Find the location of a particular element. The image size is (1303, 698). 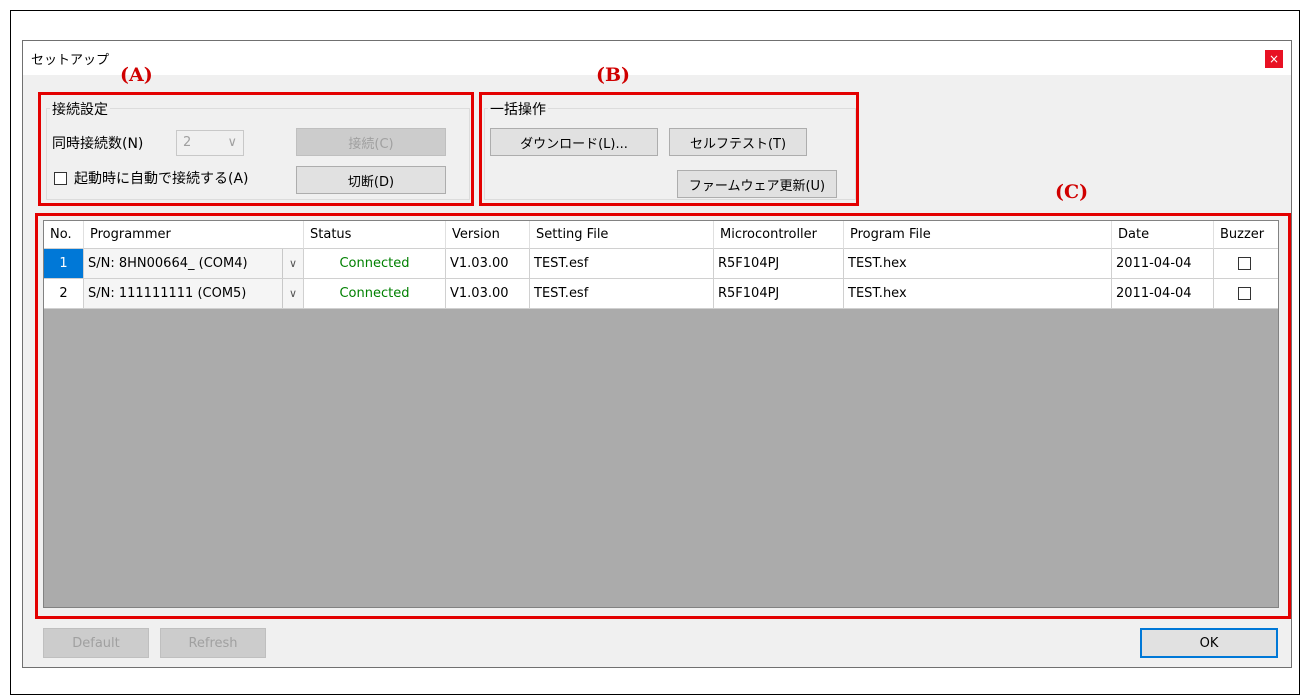

highlight-box-b is located at coordinates (669, 149).